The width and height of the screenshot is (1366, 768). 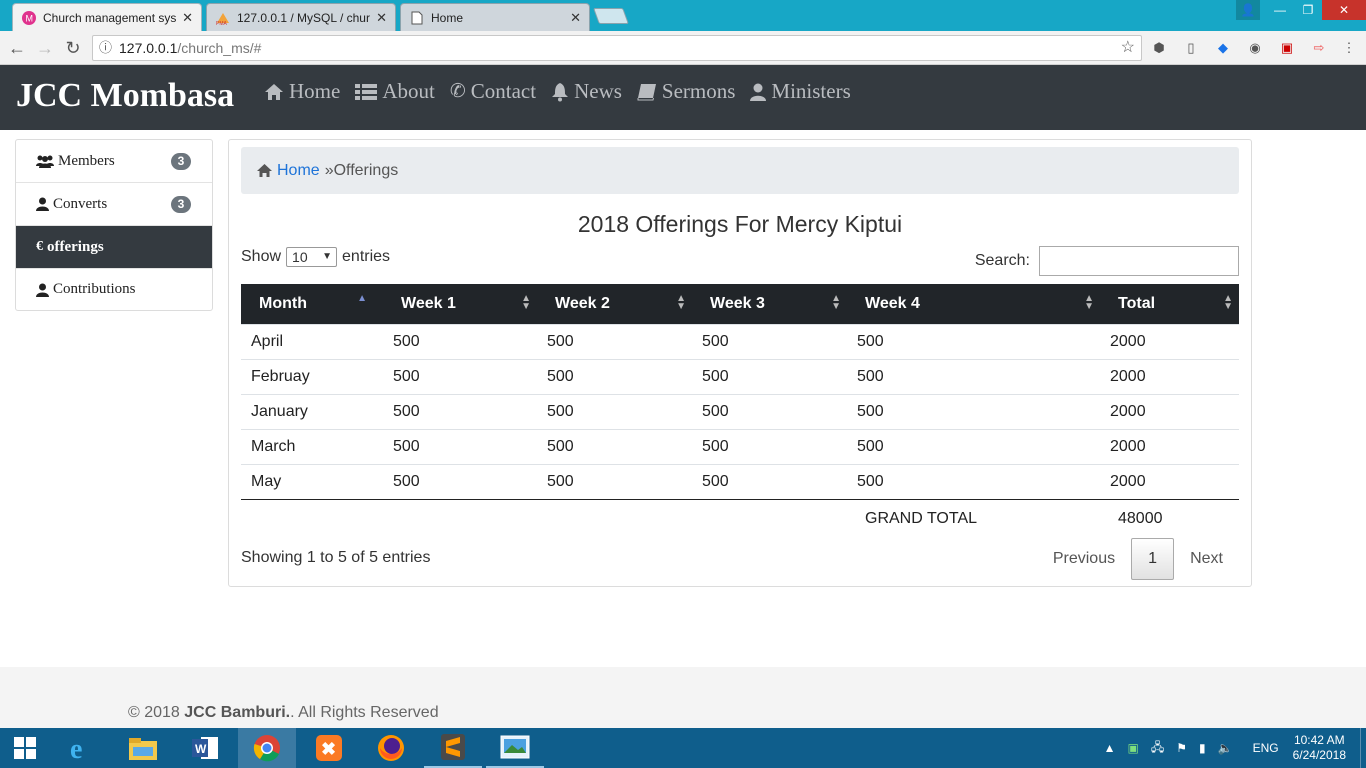 I want to click on nav-about: About, so click(x=395, y=91).